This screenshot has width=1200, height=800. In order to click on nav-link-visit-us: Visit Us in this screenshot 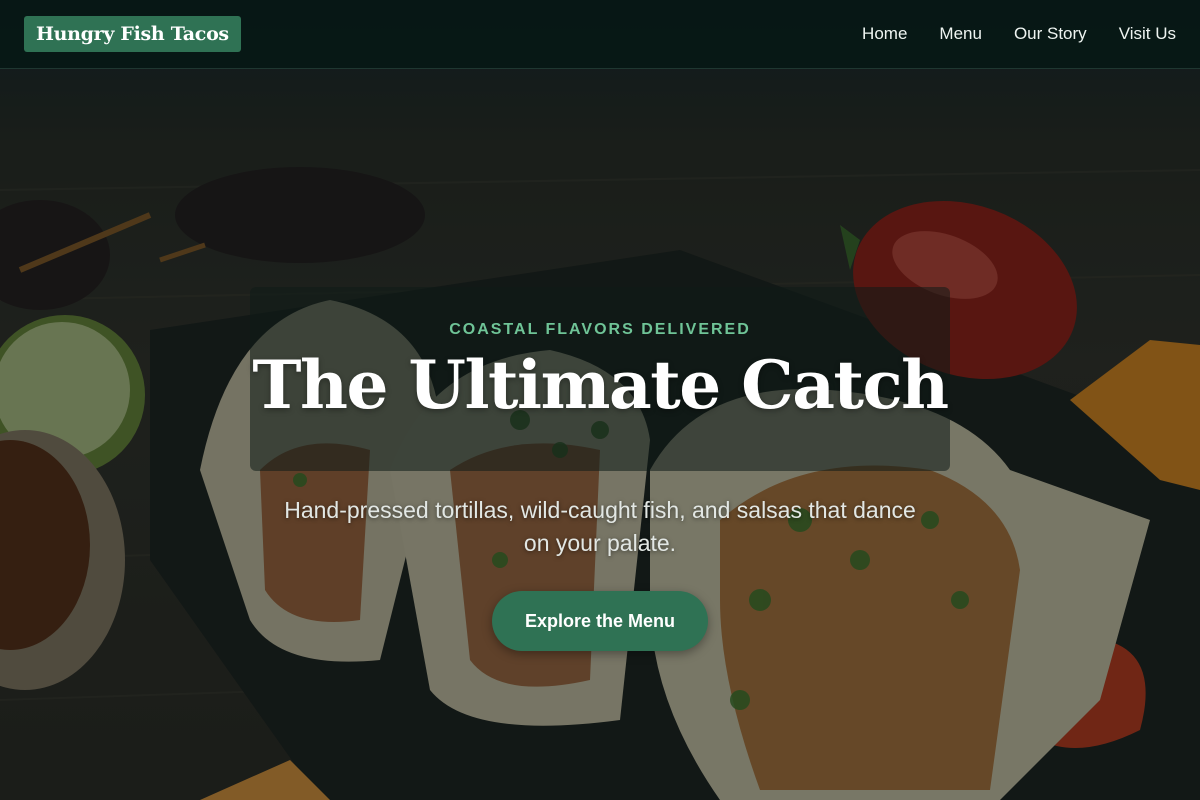, I will do `click(1147, 34)`.